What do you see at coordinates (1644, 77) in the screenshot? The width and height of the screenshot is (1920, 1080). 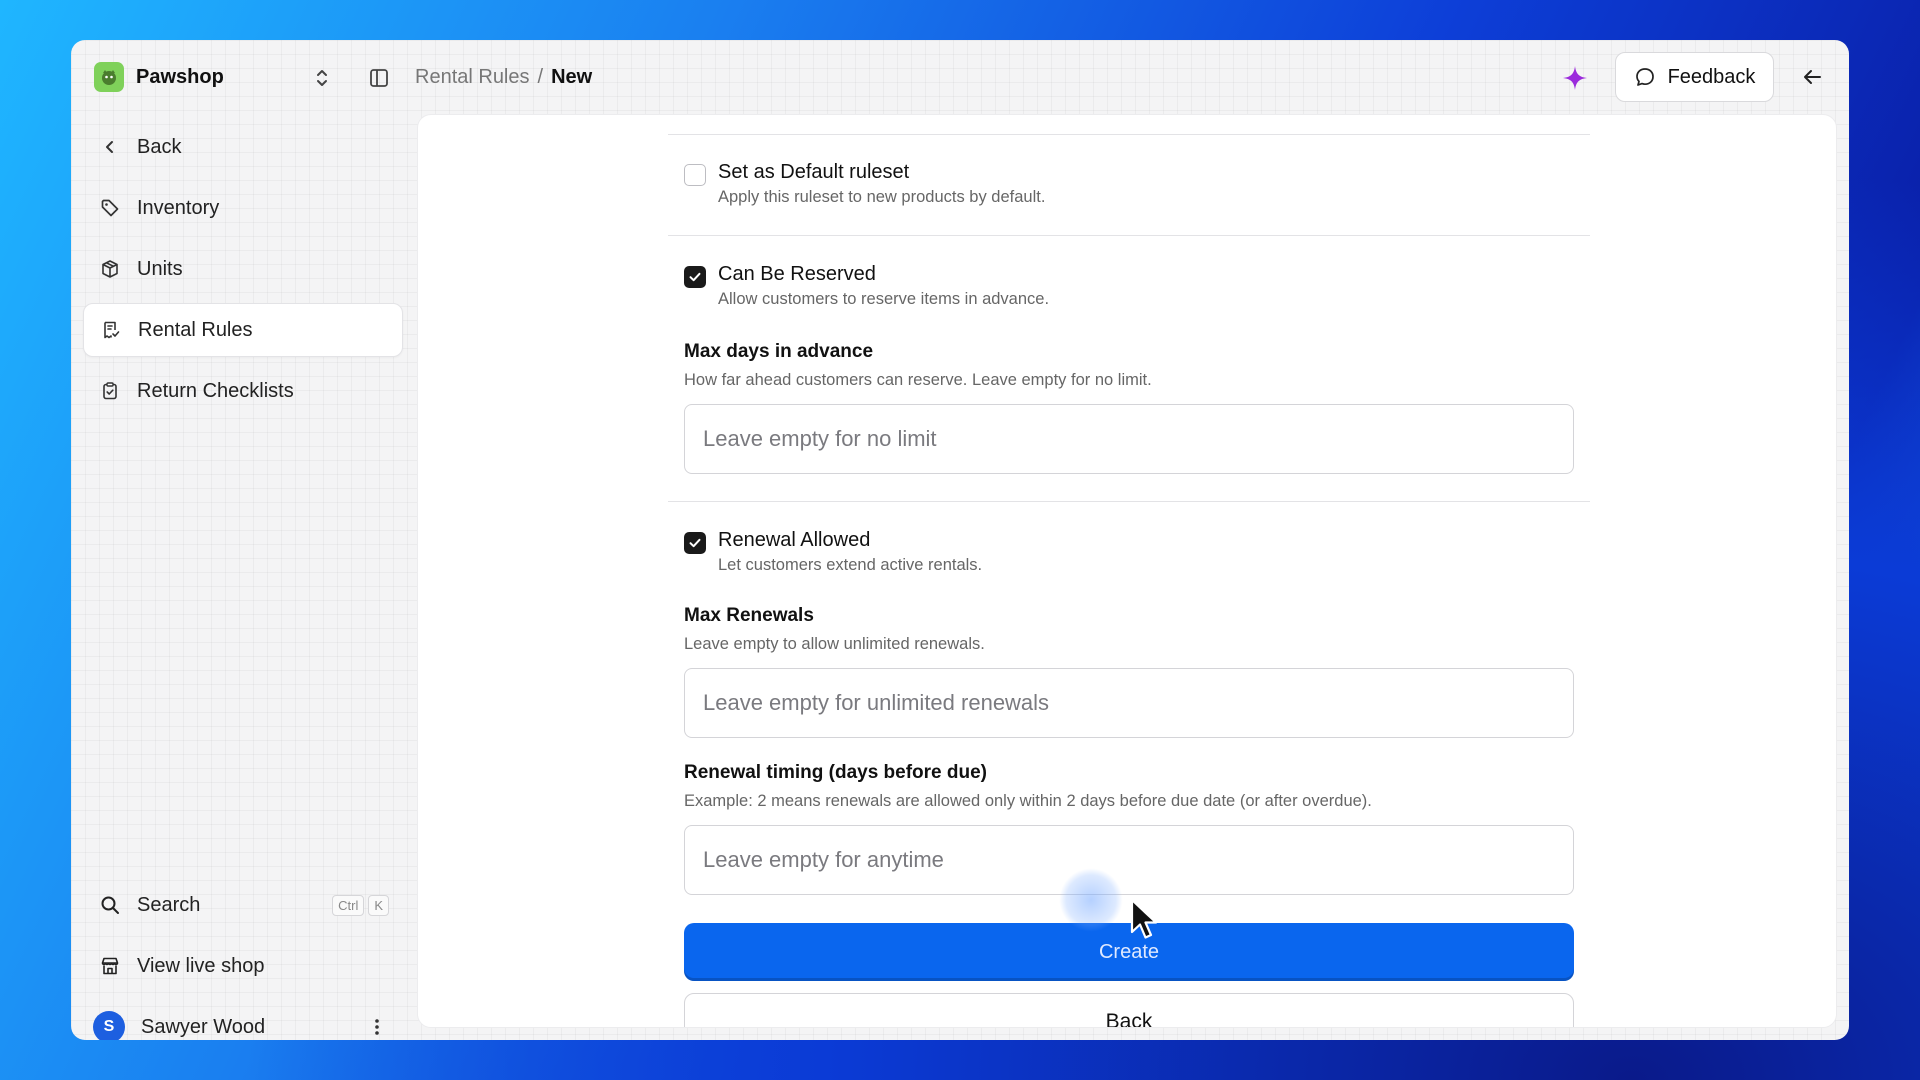 I see `chat-bubble-icon` at bounding box center [1644, 77].